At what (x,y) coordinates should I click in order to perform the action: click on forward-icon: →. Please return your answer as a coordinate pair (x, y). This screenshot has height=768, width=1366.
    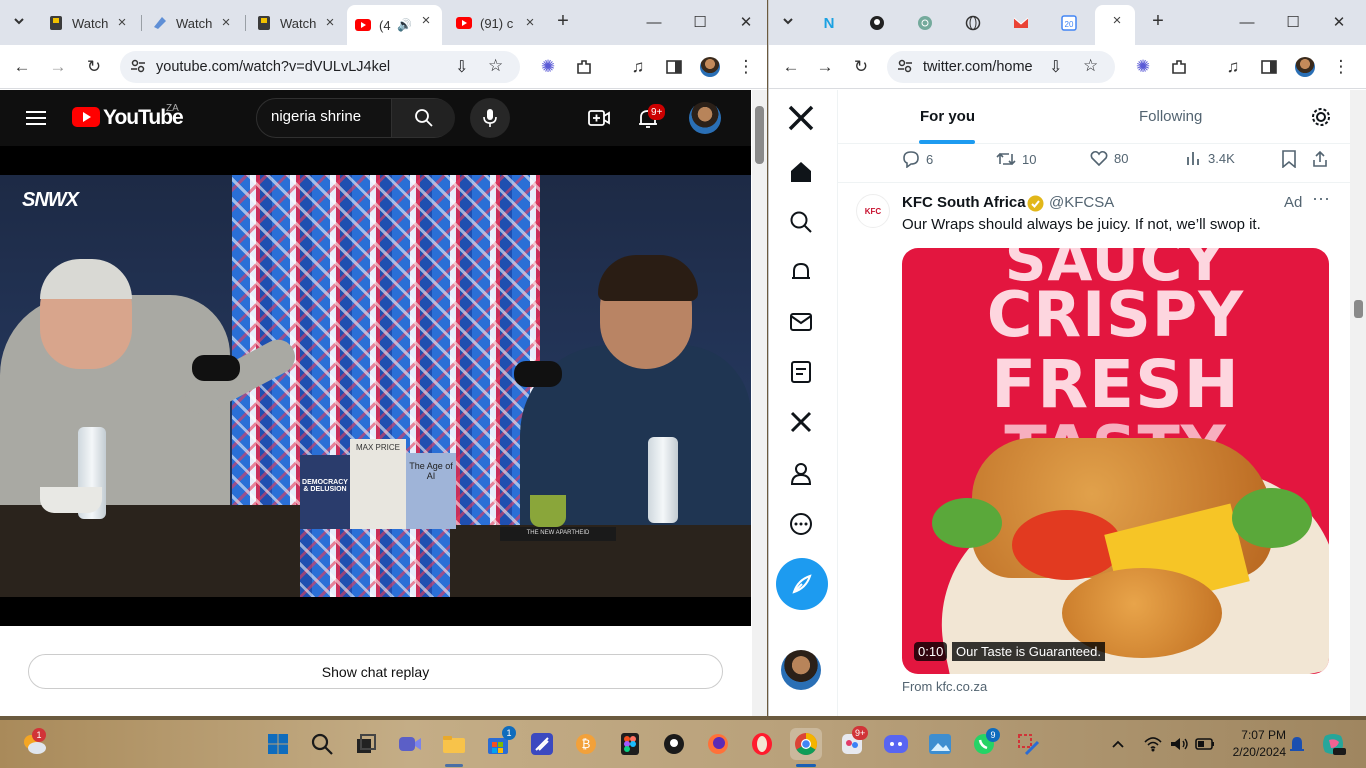
    Looking at the image, I should click on (58, 67).